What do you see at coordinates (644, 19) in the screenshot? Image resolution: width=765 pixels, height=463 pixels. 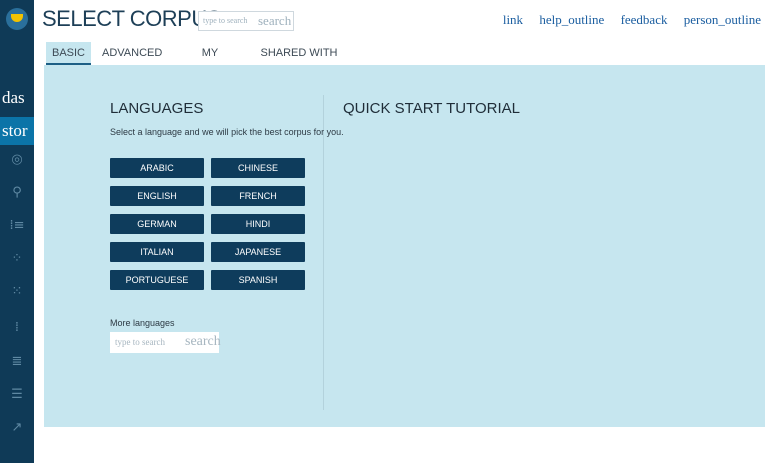 I see `feedback-icon: feedback` at bounding box center [644, 19].